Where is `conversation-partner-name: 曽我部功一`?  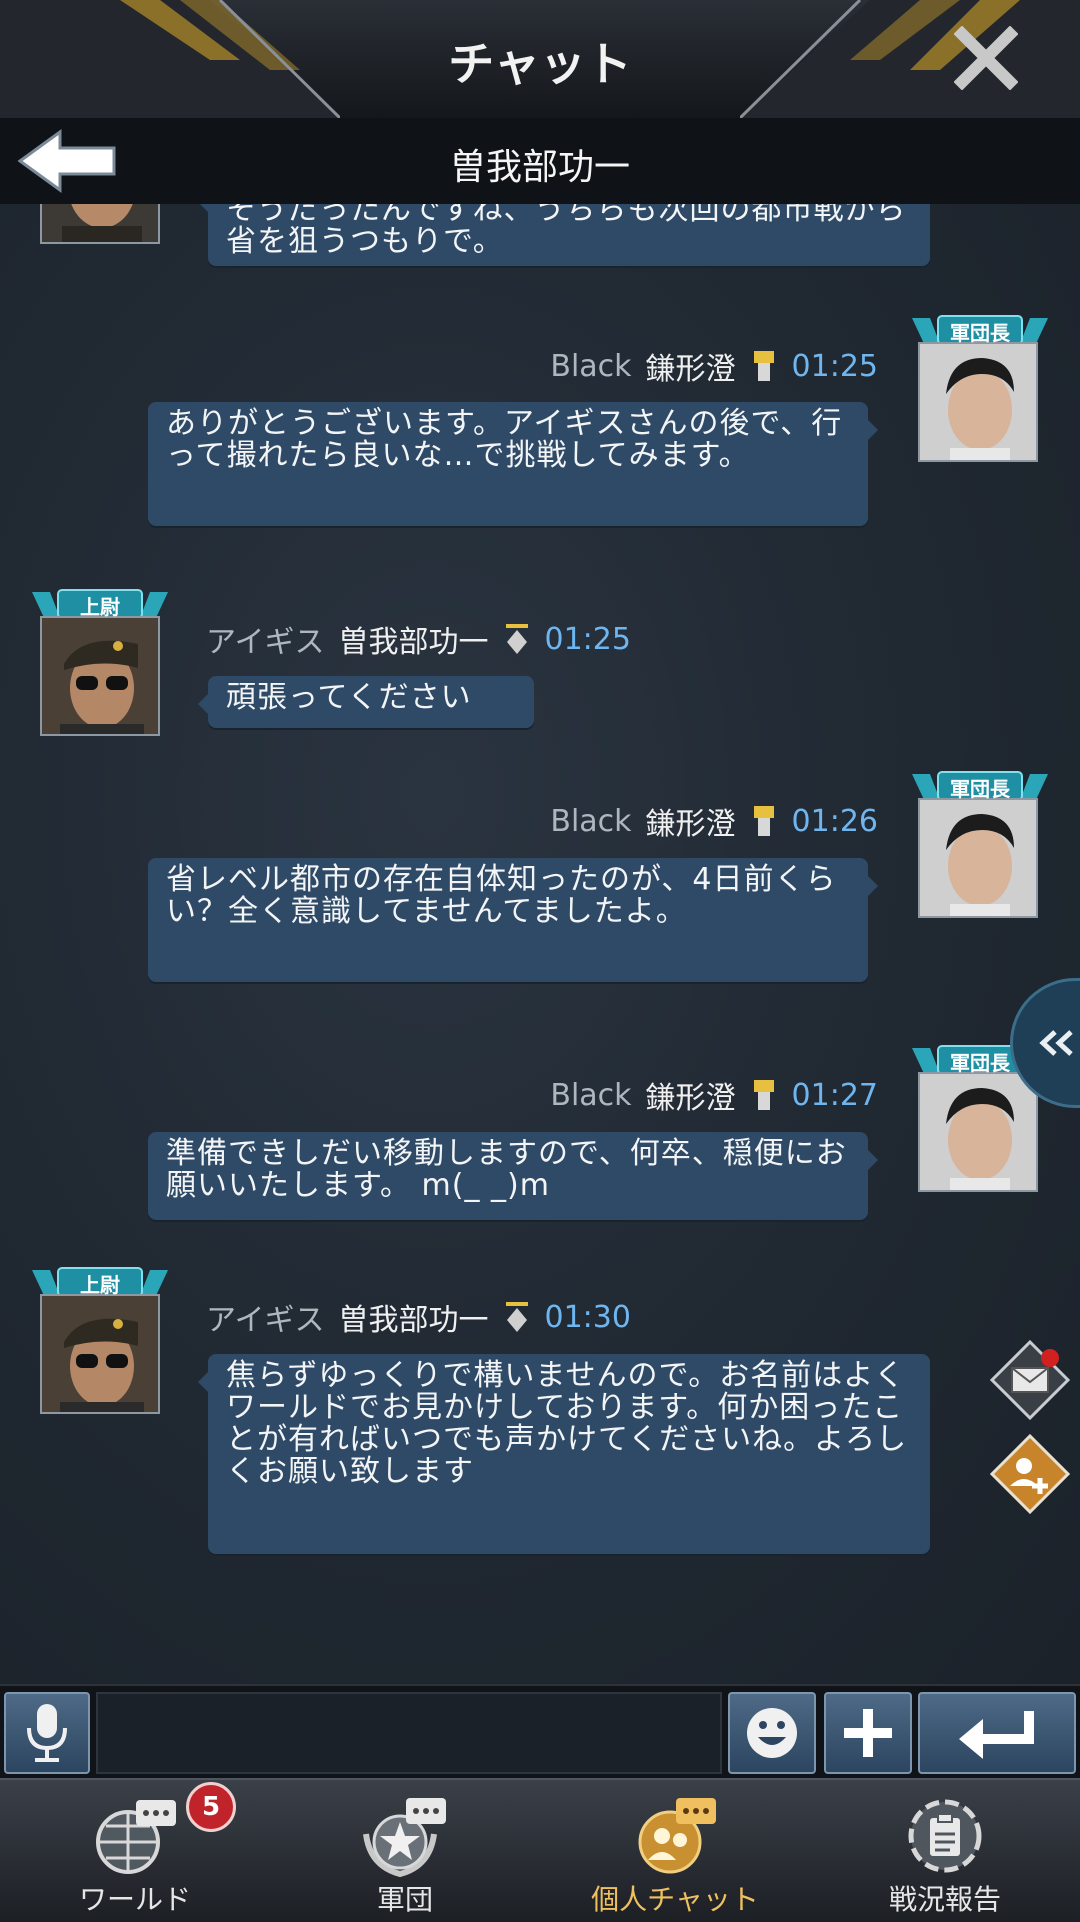 conversation-partner-name: 曽我部功一 is located at coordinates (539, 167).